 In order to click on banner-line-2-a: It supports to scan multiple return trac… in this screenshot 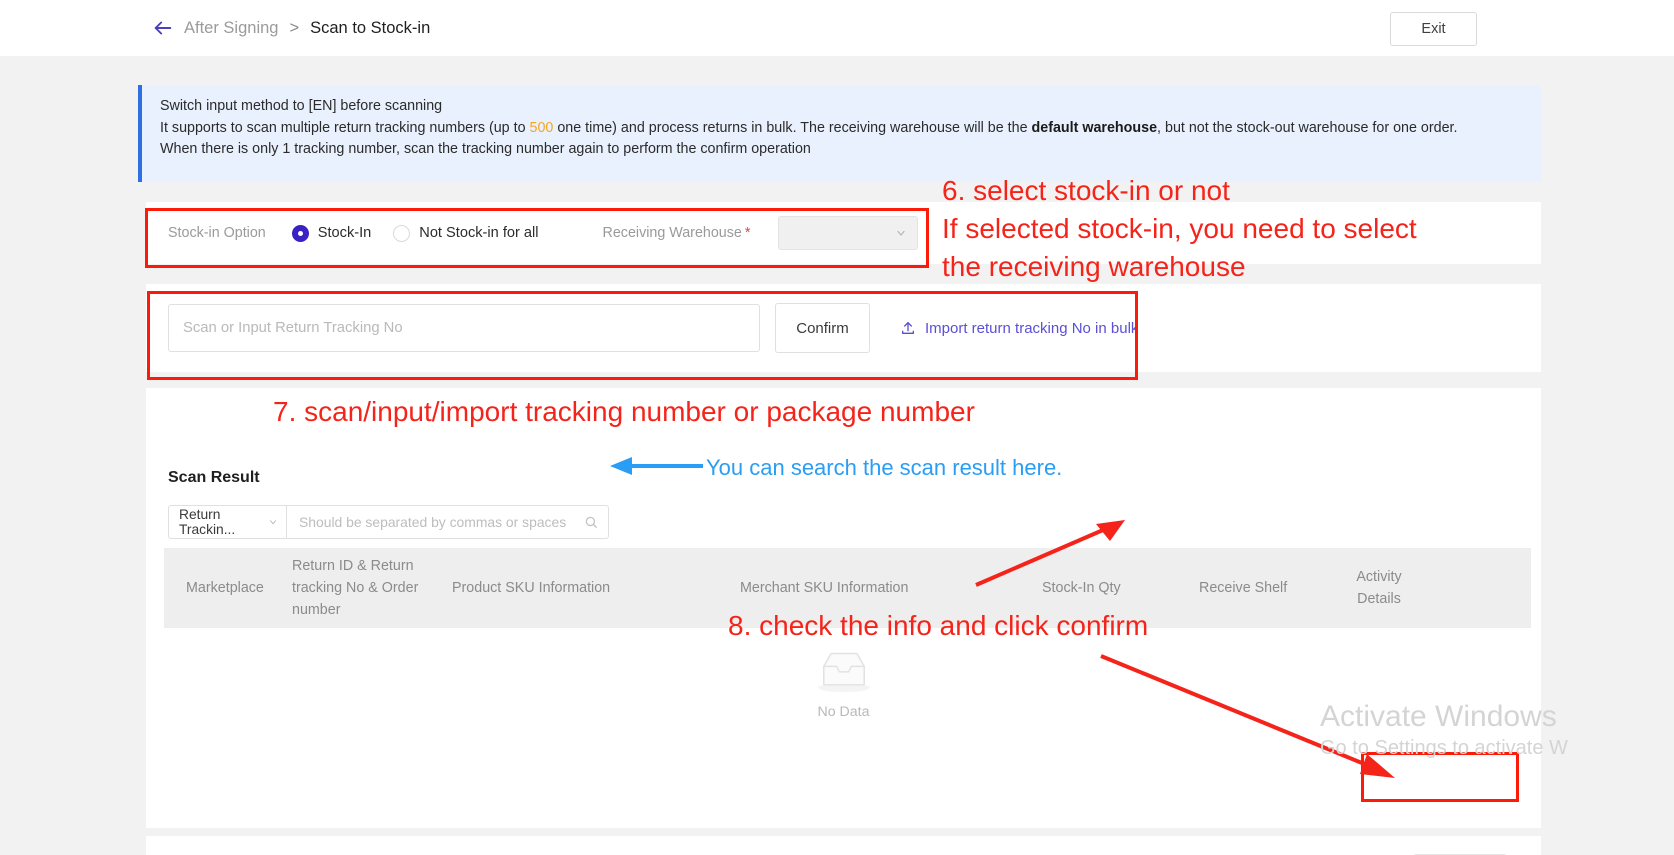, I will do `click(345, 127)`.